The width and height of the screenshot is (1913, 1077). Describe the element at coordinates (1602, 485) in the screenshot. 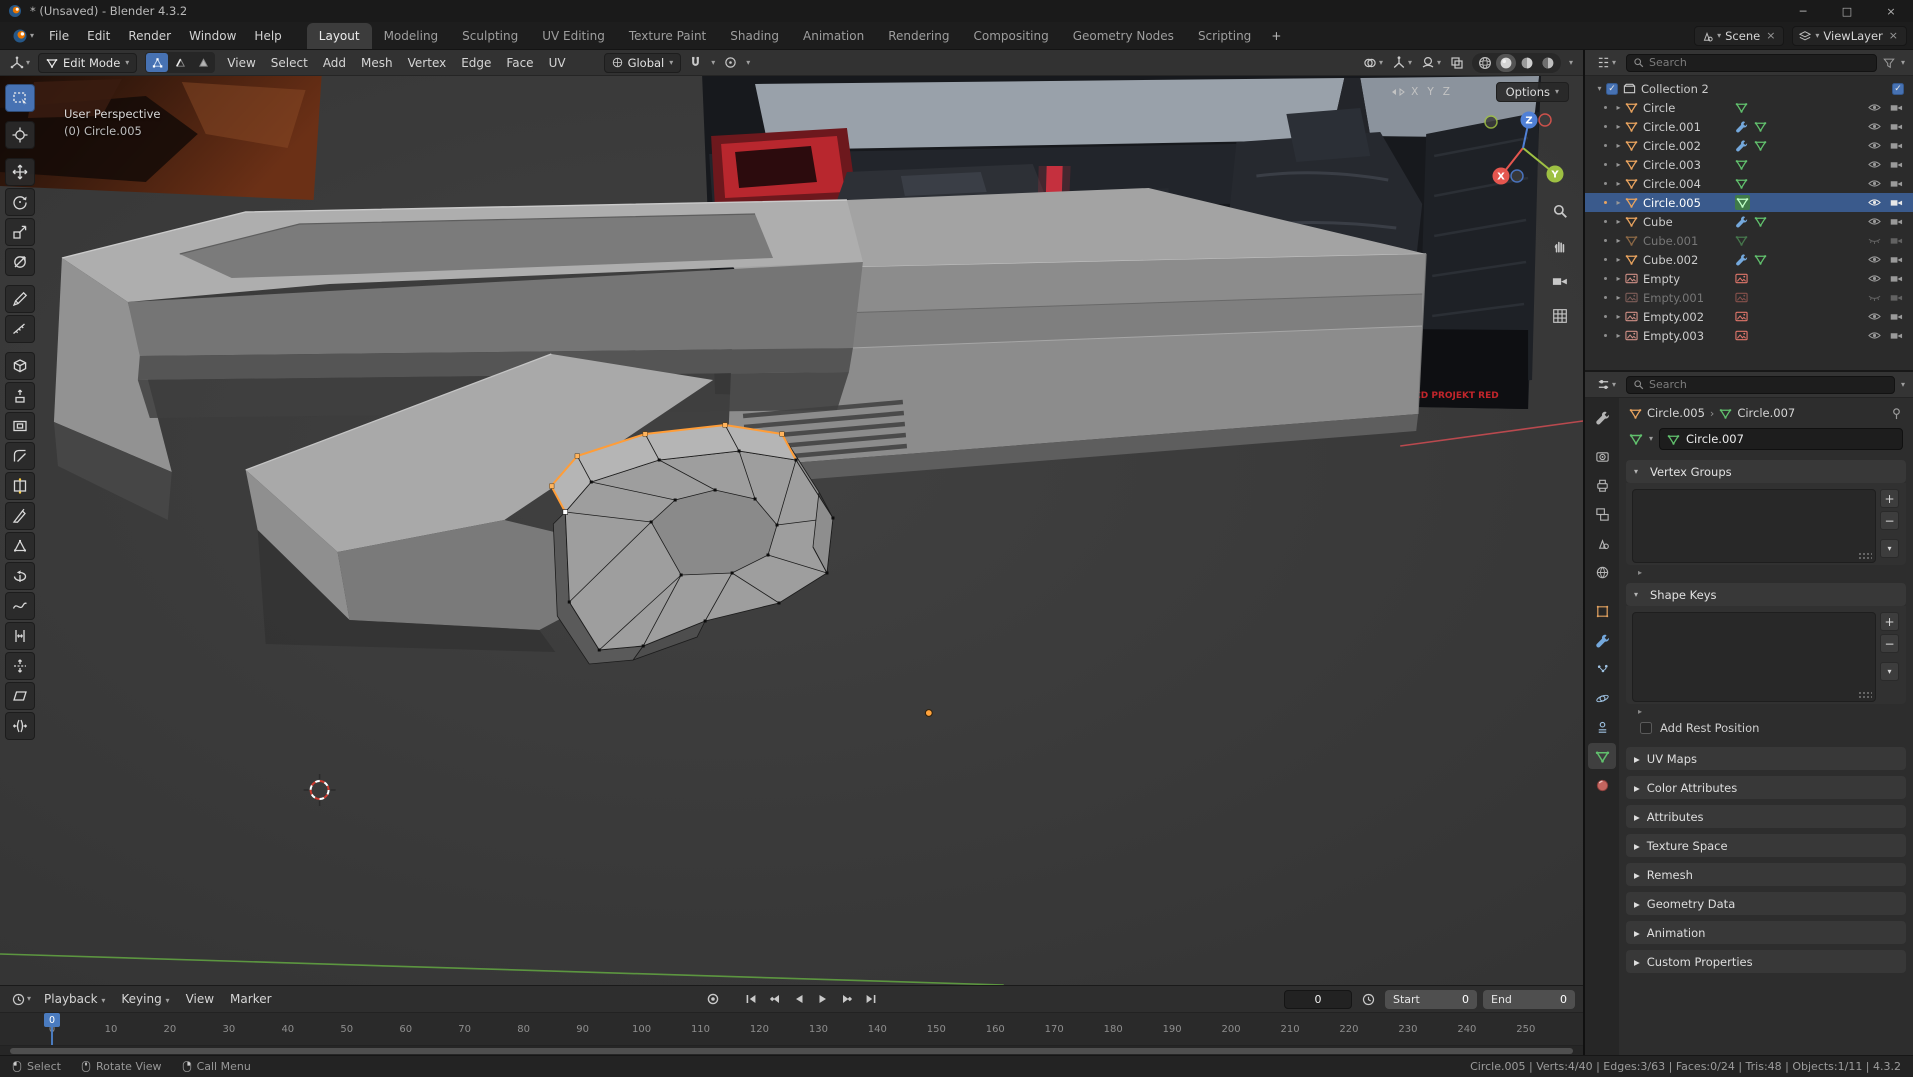

I see `tab-output` at that location.